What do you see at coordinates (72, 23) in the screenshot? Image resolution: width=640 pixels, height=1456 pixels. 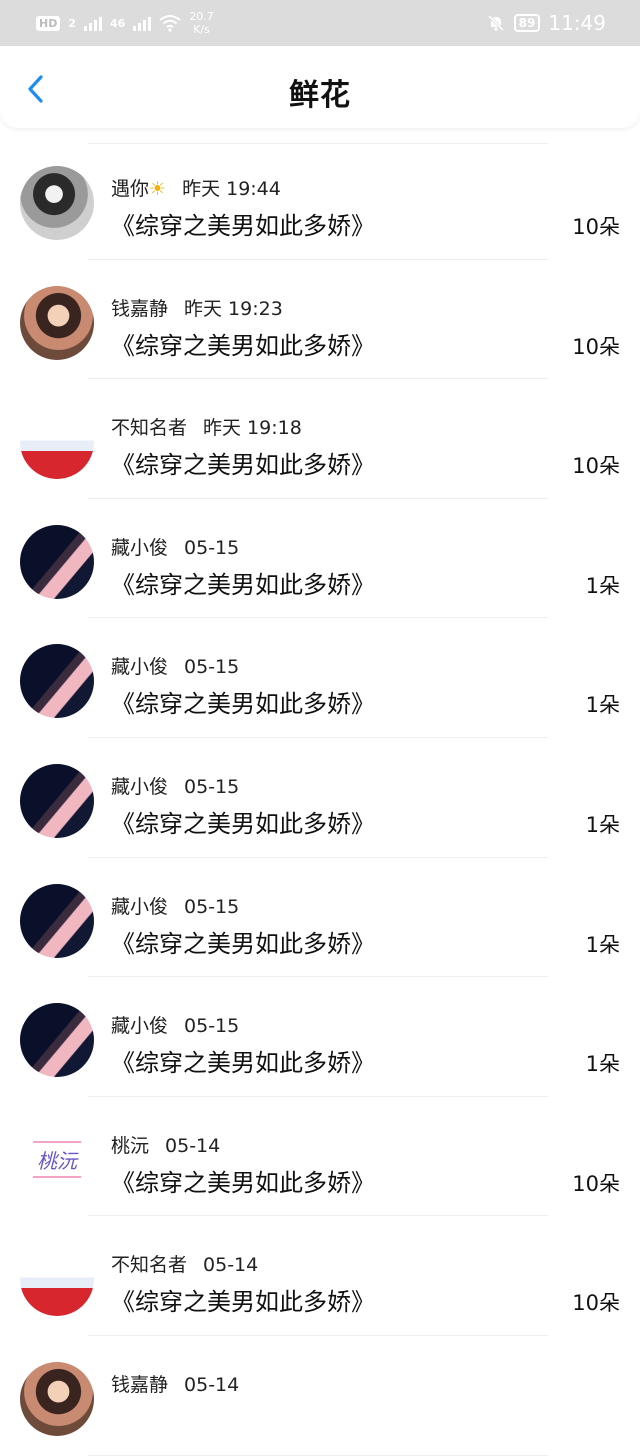 I see `sim-slot: 2` at bounding box center [72, 23].